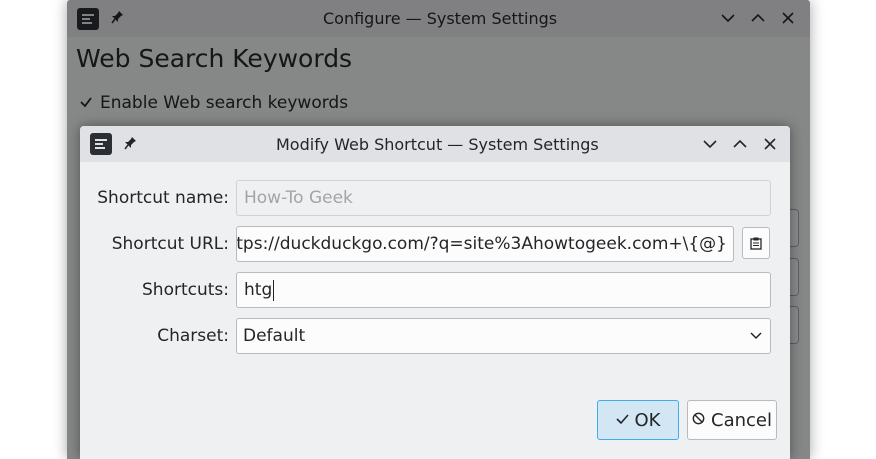  What do you see at coordinates (503, 290) in the screenshot?
I see `shortcuts-input: htg` at bounding box center [503, 290].